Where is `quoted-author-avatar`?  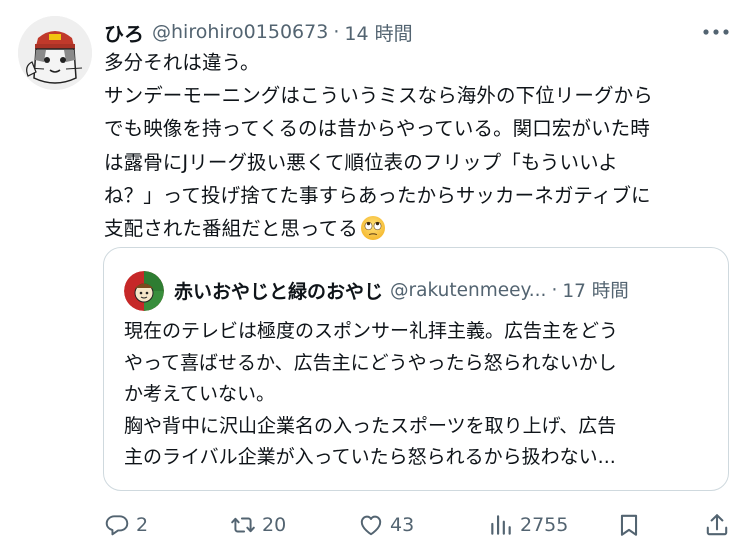
quoted-author-avatar is located at coordinates (144, 291).